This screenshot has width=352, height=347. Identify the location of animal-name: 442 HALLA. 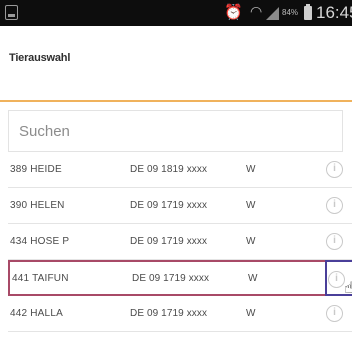
(36, 313).